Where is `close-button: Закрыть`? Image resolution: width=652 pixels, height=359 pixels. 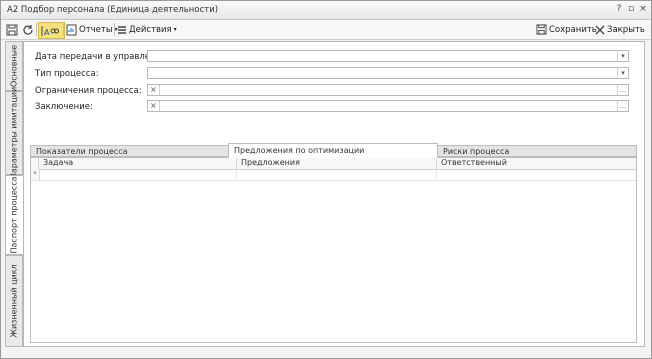
close-button: Закрыть is located at coordinates (620, 29).